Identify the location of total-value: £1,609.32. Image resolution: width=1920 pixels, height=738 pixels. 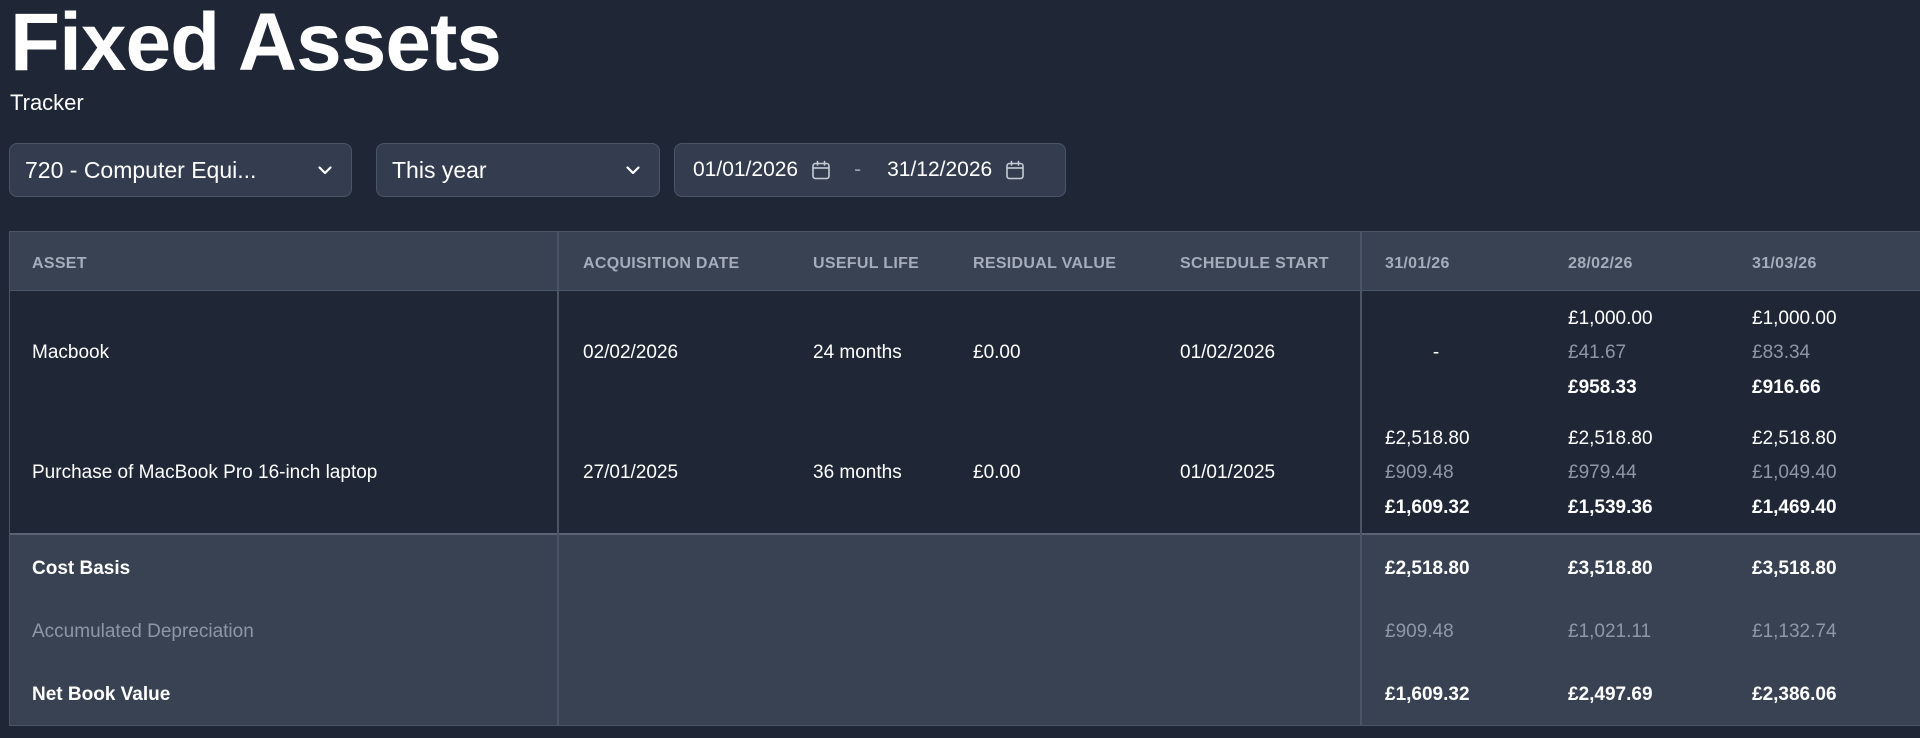
(1427, 694).